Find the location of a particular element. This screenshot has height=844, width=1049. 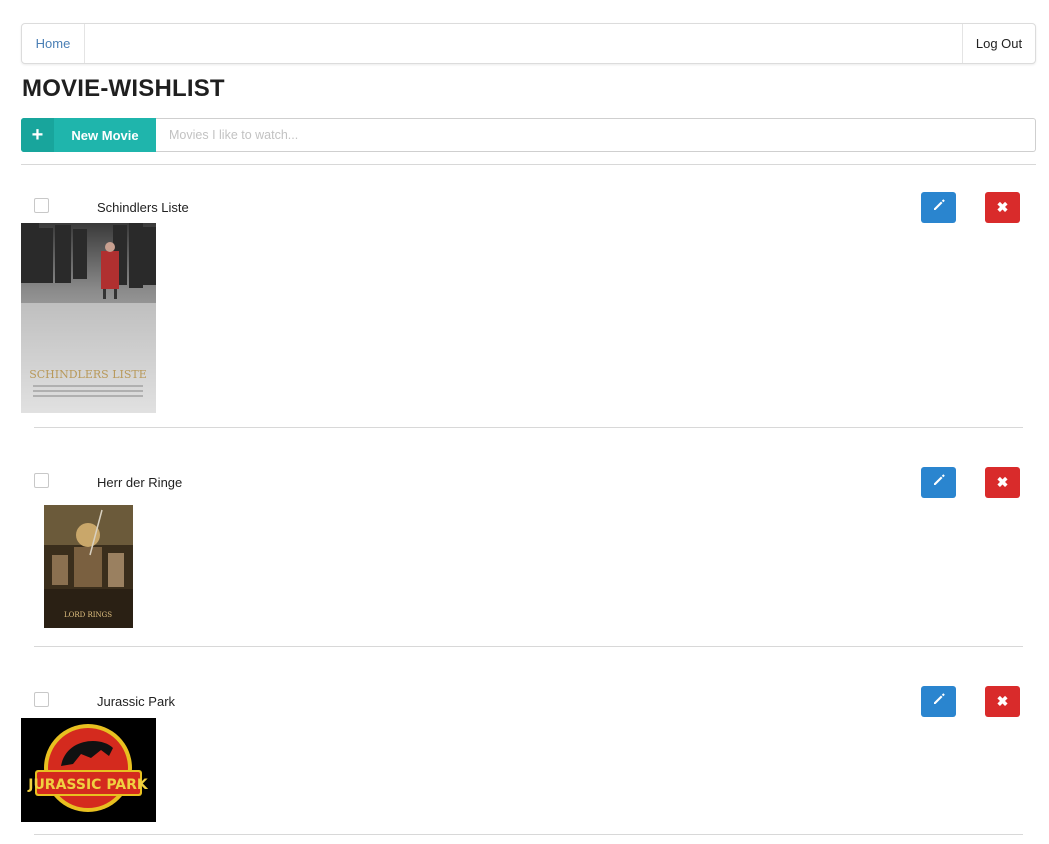

movie-title: Herr der Ringe is located at coordinates (140, 482).